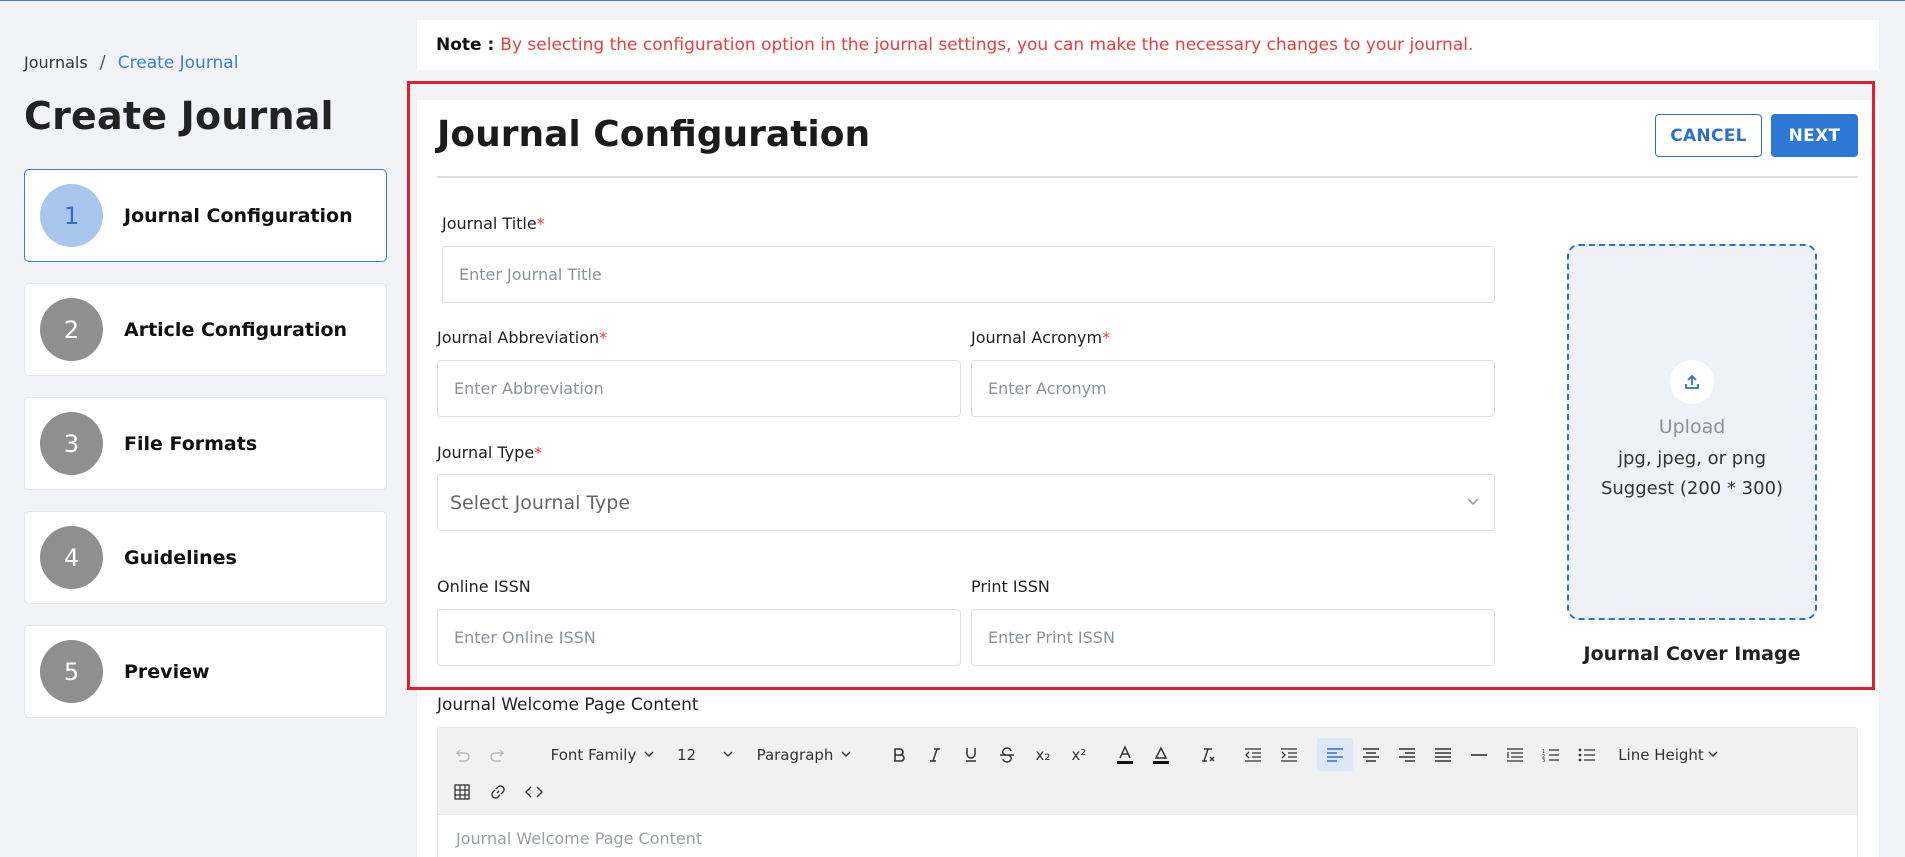 The image size is (1905, 857). I want to click on subscript-icon: x₂, so click(1043, 754).